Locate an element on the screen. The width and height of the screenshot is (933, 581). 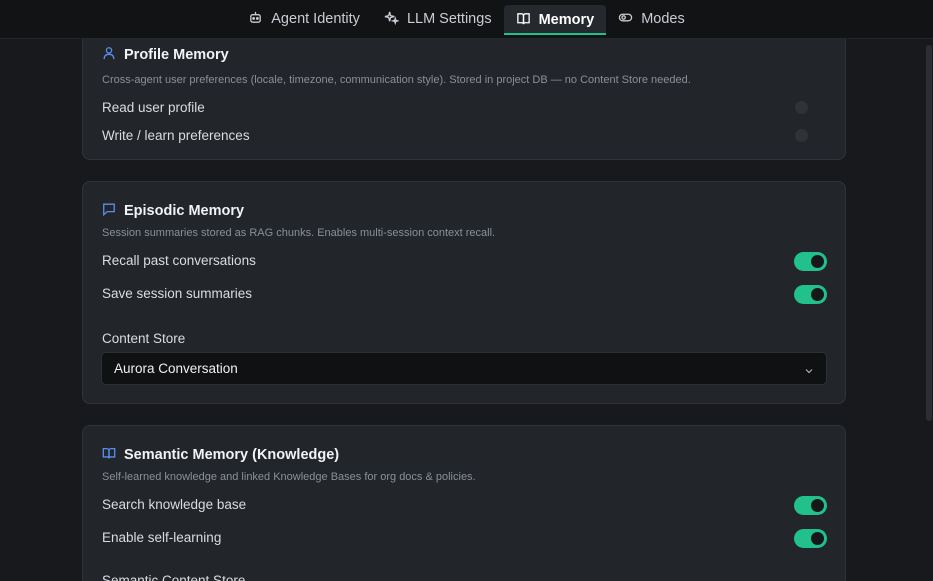
book-open-icon is located at coordinates (109, 455).